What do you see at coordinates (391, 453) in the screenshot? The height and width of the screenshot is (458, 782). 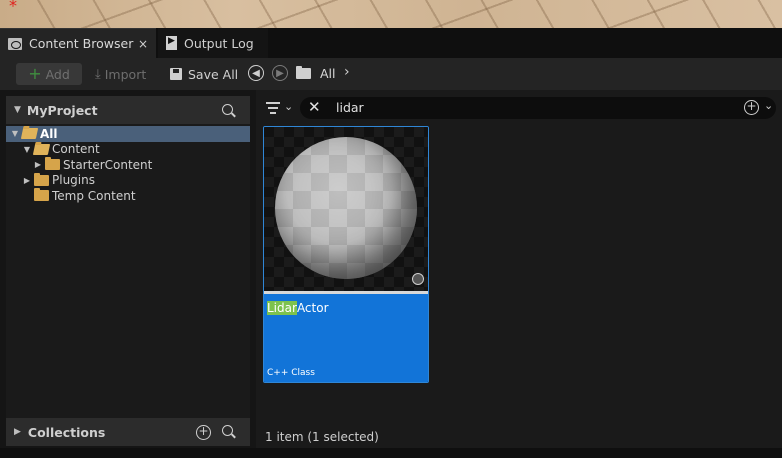 I see `bottom-strip` at bounding box center [391, 453].